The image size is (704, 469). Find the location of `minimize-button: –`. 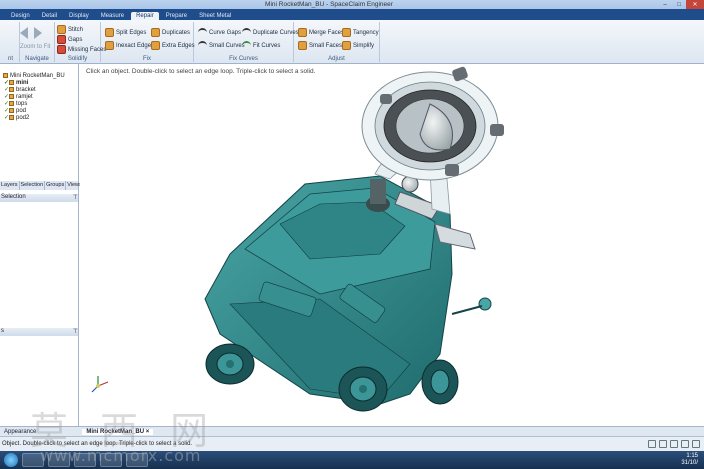

minimize-button: – is located at coordinates (665, 4).